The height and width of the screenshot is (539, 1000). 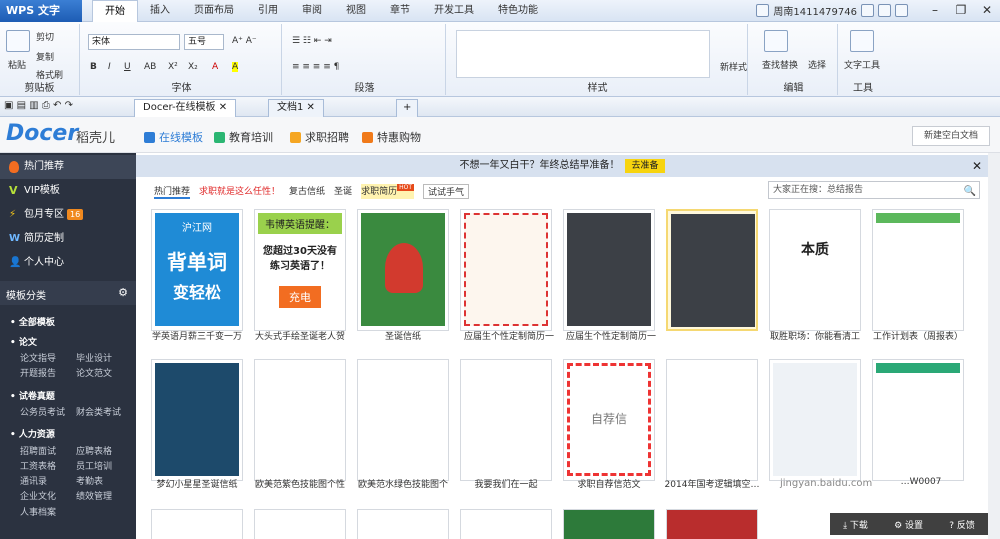 What do you see at coordinates (908, 524) in the screenshot?
I see `settings-button: ⚙ 设置` at bounding box center [908, 524].